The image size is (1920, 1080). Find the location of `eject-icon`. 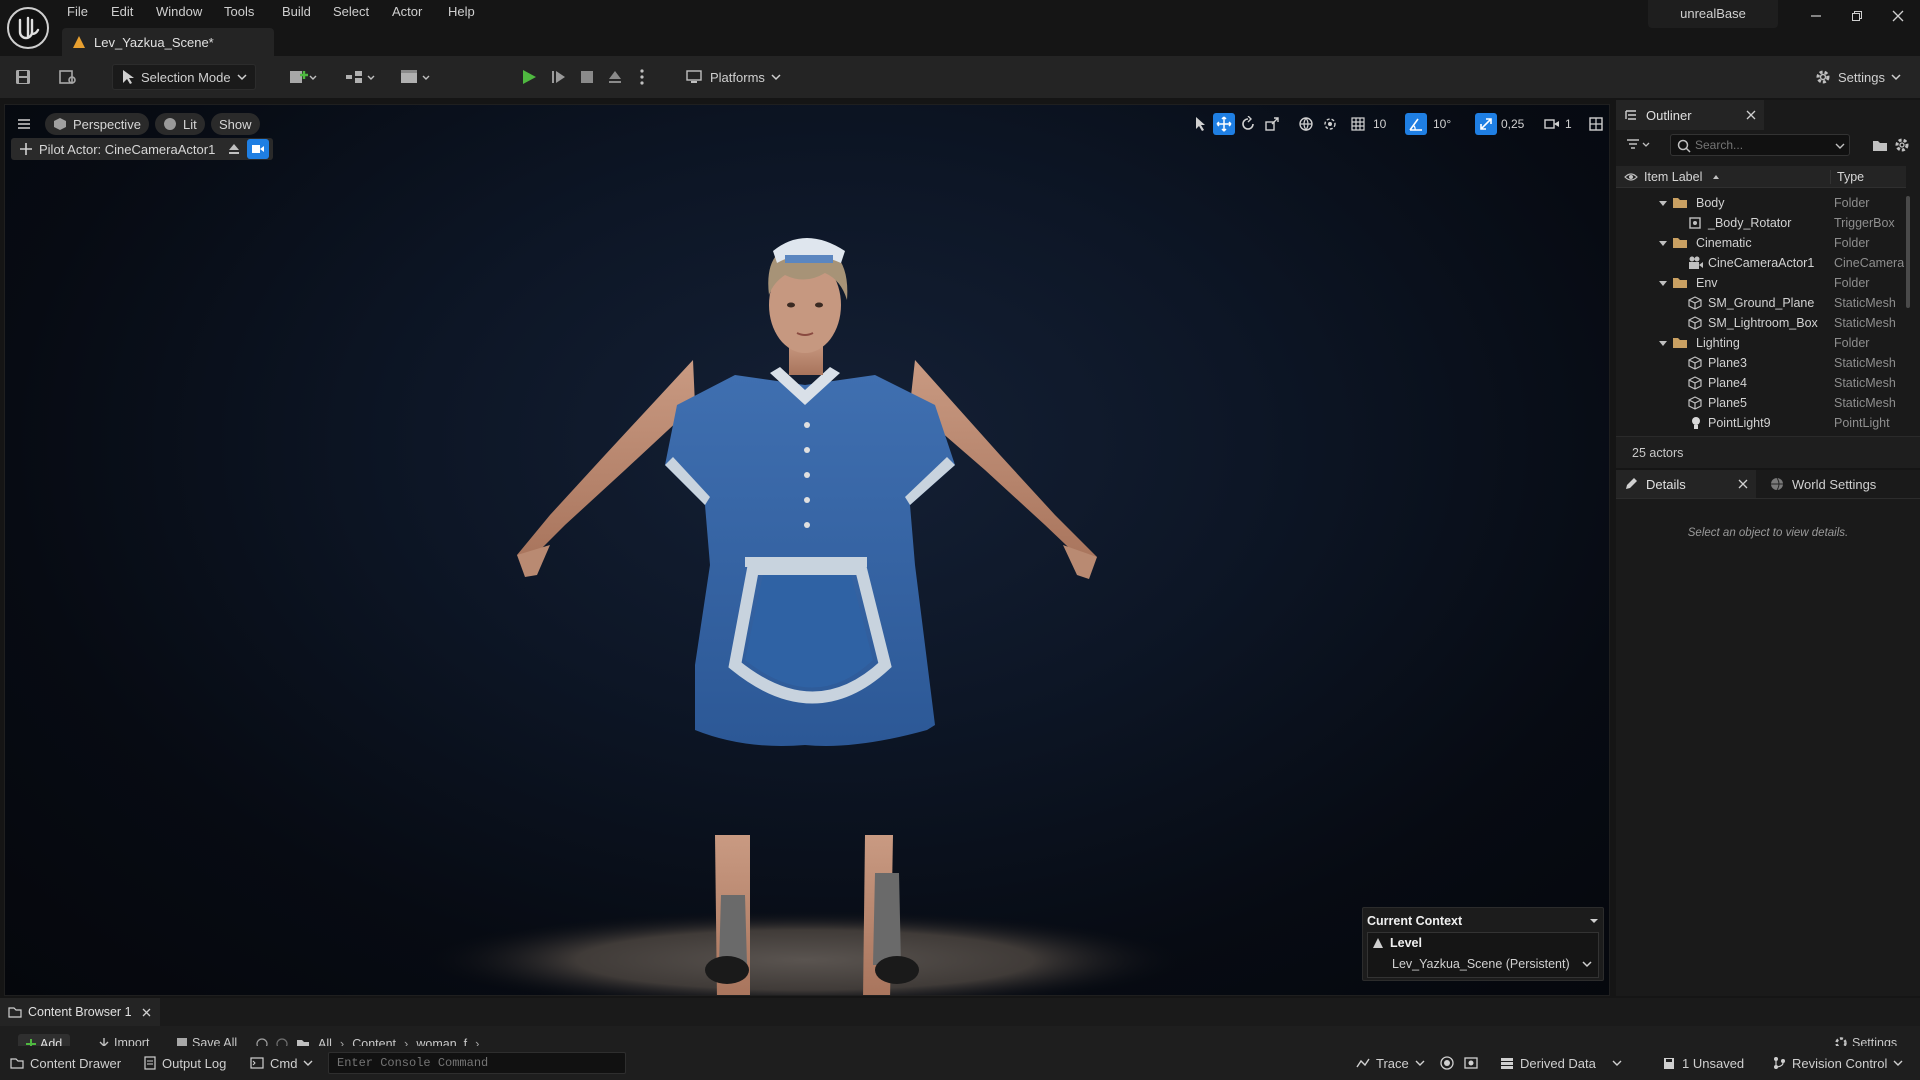

eject-icon is located at coordinates (617, 77).